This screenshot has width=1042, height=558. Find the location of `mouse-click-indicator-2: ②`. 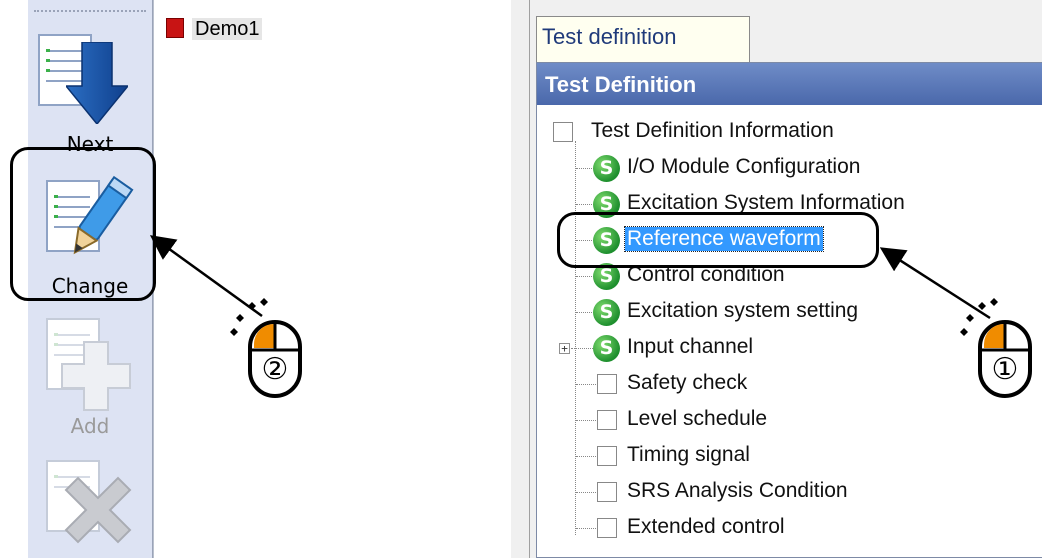

mouse-click-indicator-2: ② is located at coordinates (276, 348).